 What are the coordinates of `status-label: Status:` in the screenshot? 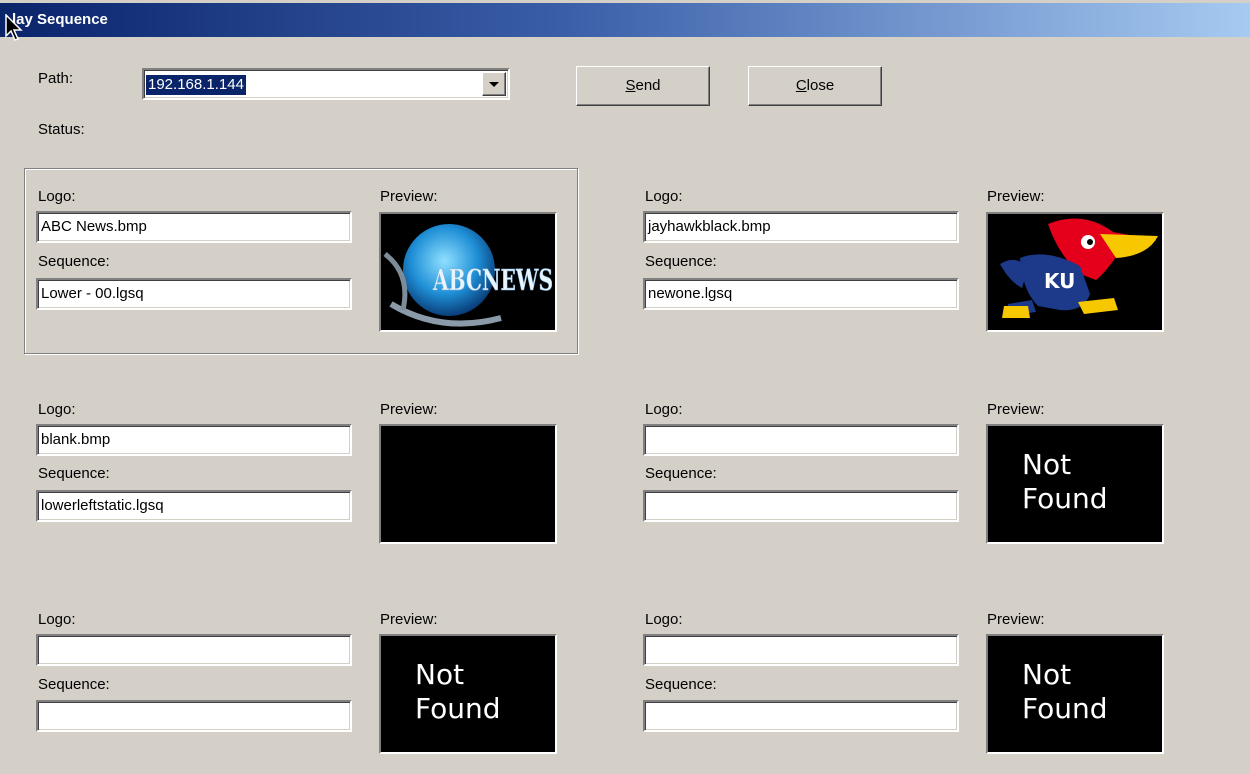 It's located at (61, 129).